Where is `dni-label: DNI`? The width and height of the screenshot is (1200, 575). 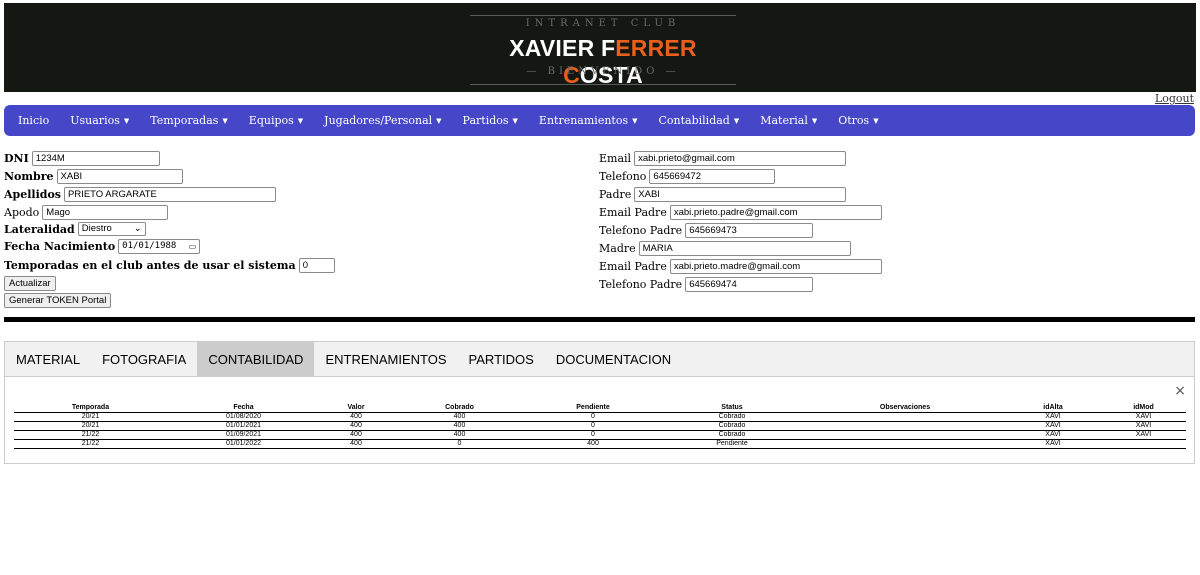 dni-label: DNI is located at coordinates (16, 158).